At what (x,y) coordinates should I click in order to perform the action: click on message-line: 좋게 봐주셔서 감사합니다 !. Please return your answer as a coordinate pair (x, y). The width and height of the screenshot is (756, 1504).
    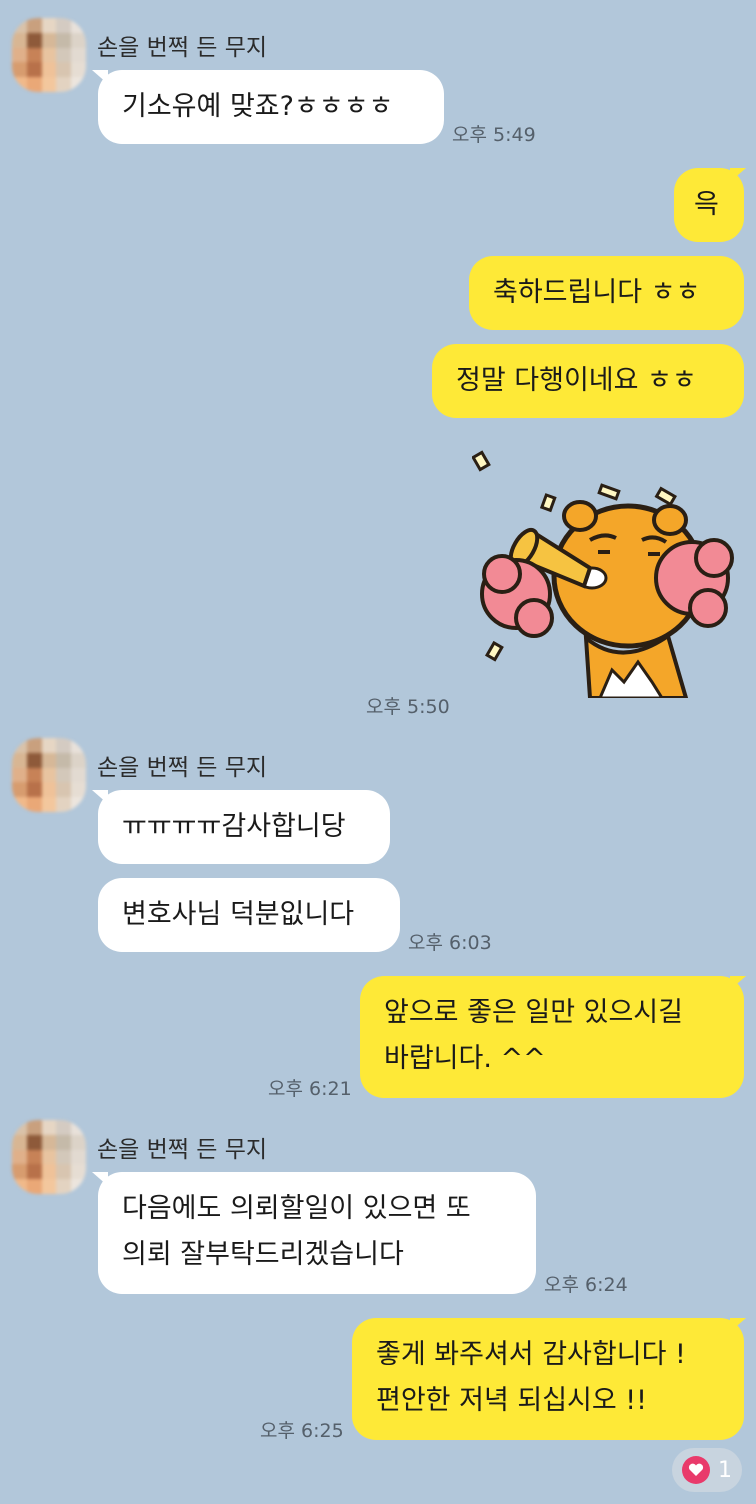
    Looking at the image, I should click on (531, 1354).